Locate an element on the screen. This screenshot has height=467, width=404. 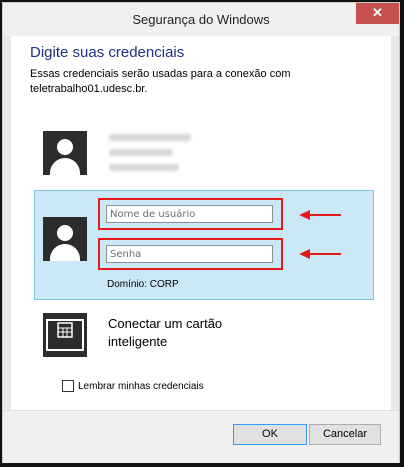
username-highlight is located at coordinates (190, 214).